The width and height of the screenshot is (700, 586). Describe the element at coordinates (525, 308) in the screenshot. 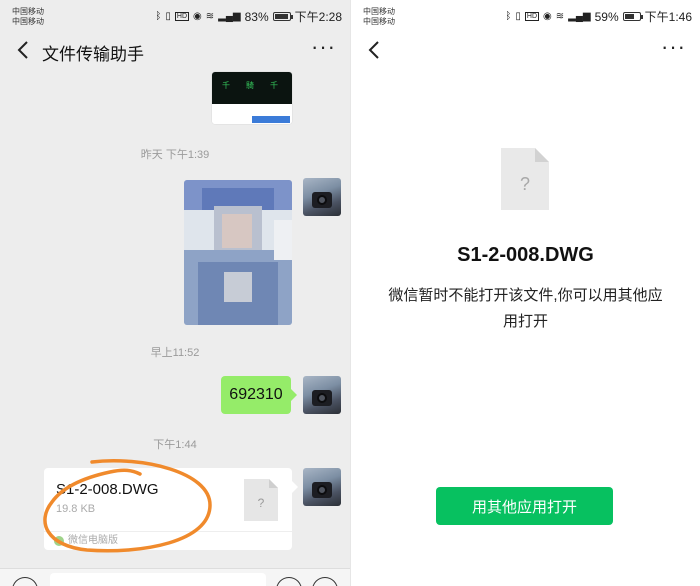

I see `unsupported-message: 微信暂时不能打开该文件,你可以用其他应用打开` at that location.